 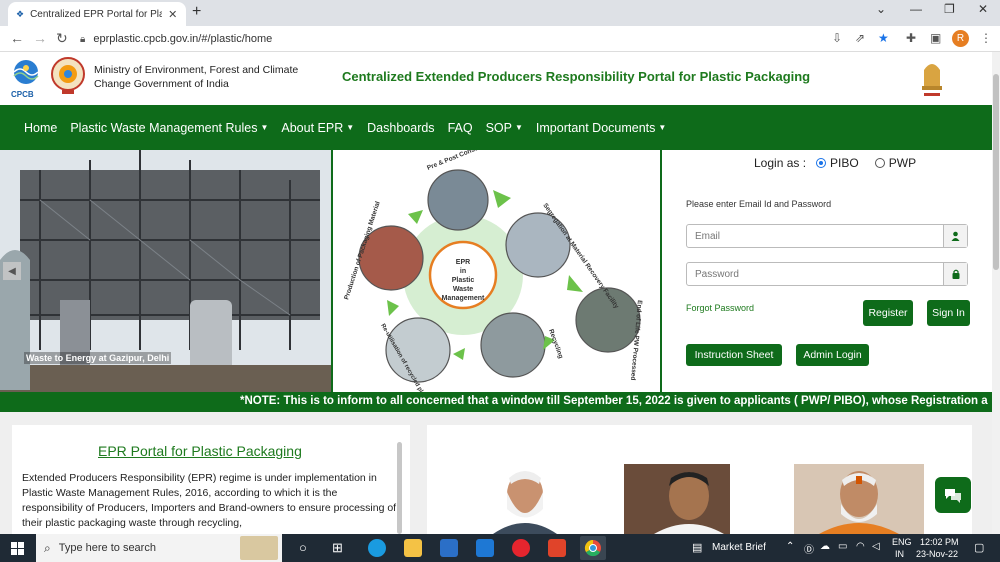 I want to click on cycle-center-line: Plastic, so click(x=463, y=280).